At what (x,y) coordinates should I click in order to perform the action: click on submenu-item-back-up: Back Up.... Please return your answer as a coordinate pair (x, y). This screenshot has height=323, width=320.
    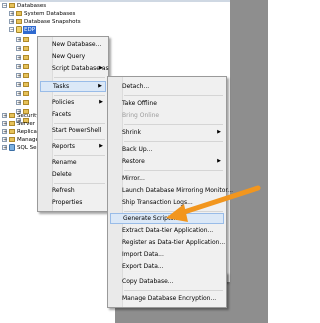
    Looking at the image, I should click on (167, 149).